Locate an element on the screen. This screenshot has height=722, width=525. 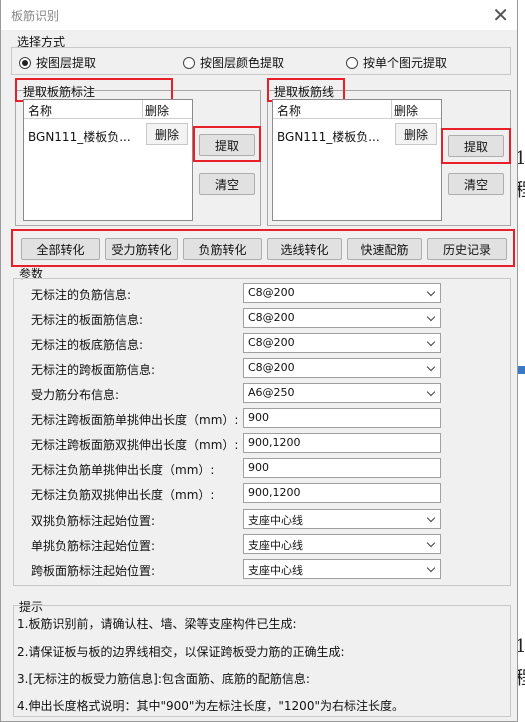
radio-by-single-element: 按单个图元提取 is located at coordinates (396, 62).